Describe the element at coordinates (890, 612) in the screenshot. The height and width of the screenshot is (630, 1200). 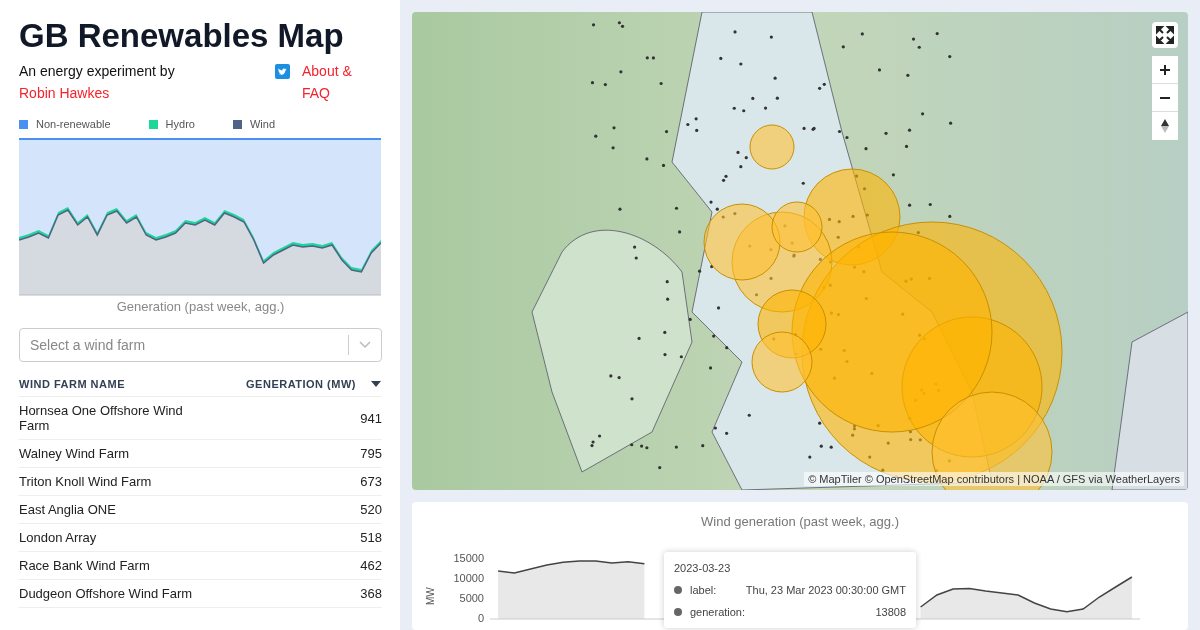
I see `tooltip-value: 13808` at that location.